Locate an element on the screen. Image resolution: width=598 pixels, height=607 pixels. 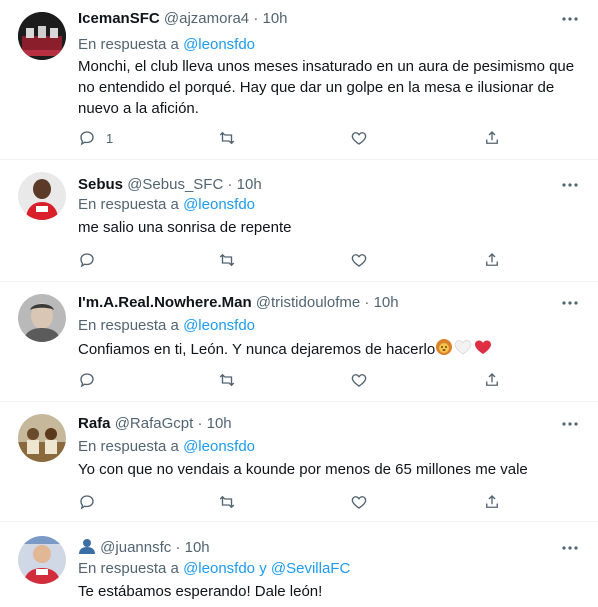
tweet-header: Rafa @RafaGcpt · 10h is located at coordinates (155, 423).